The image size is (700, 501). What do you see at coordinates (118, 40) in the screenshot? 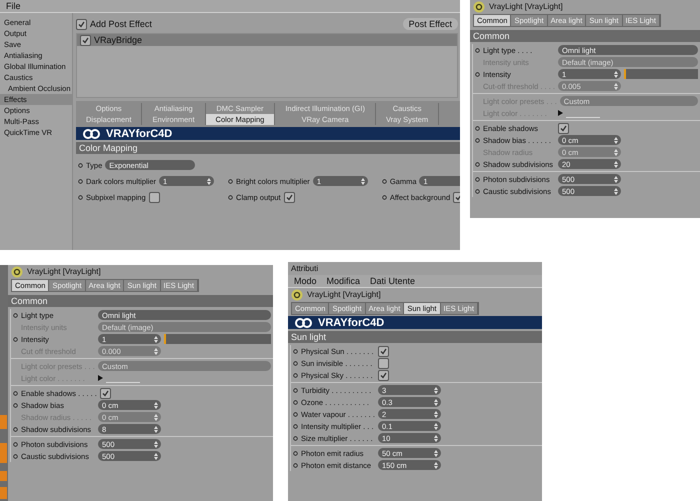
I see `effect-item: VRayBridge` at bounding box center [118, 40].